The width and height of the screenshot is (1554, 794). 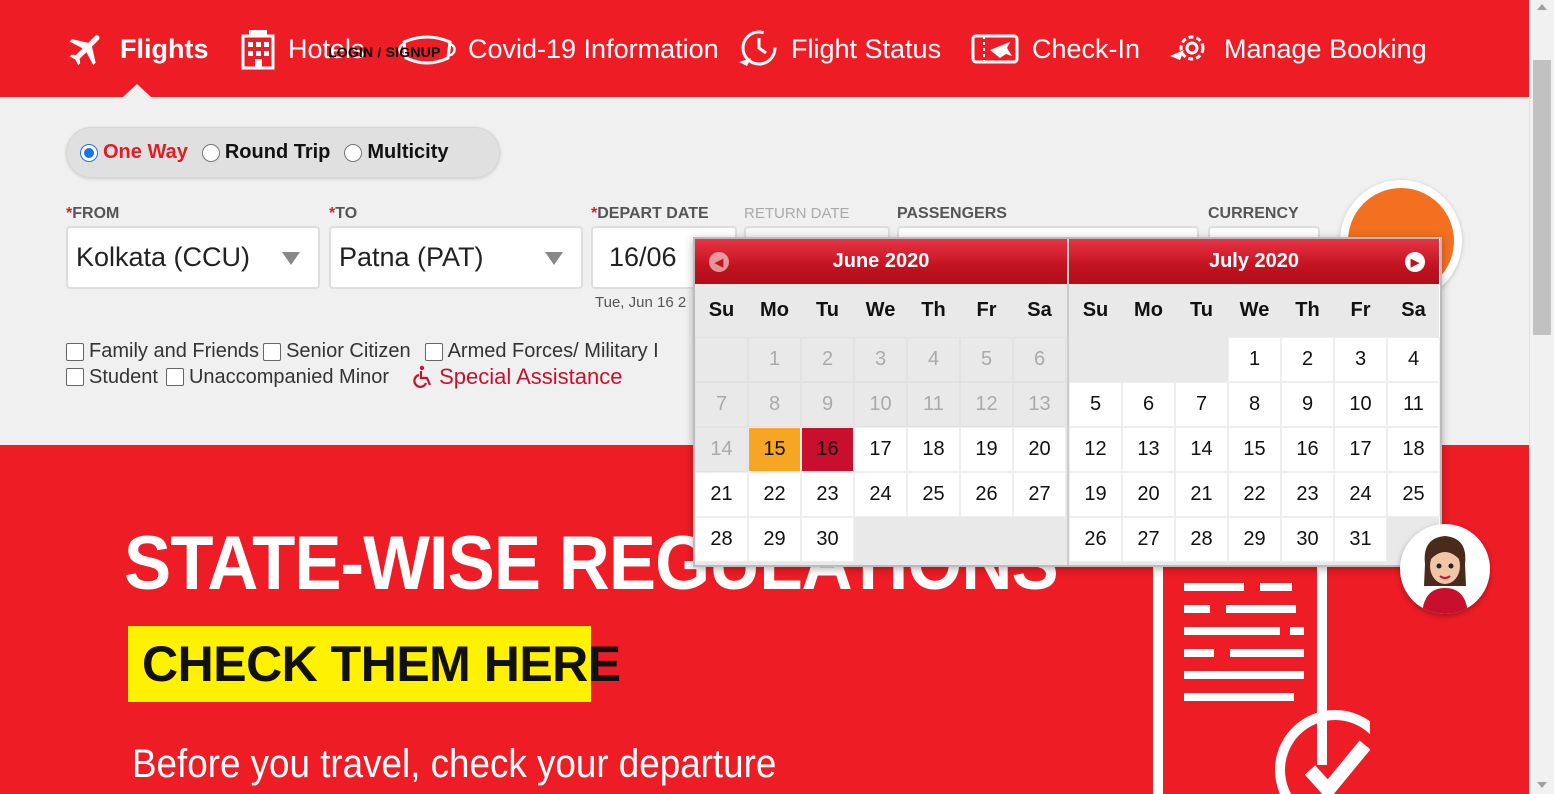 I want to click on banner-cta: CHECK THEM HERE, so click(x=374, y=664).